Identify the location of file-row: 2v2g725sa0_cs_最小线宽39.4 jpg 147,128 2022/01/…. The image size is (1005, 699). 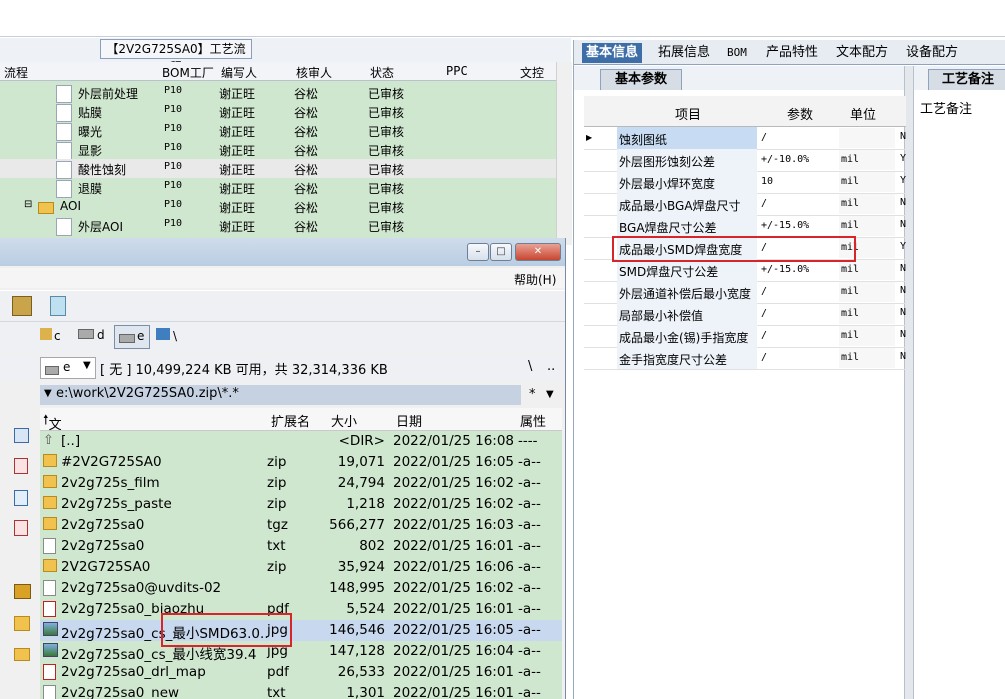
(301, 652).